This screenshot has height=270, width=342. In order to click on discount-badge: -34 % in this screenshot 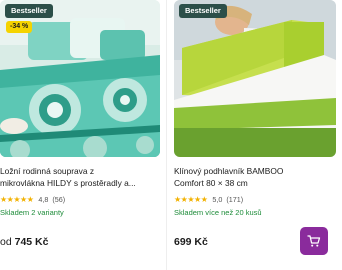, I will do `click(19, 27)`.